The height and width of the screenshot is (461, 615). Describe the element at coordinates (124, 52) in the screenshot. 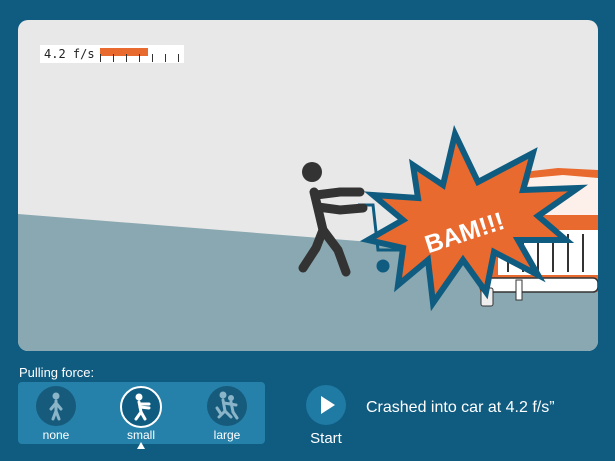

I see `speed-meter-fill` at that location.